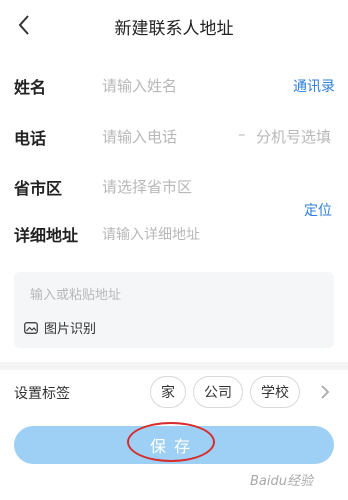  I want to click on region-label: 省市区, so click(38, 188).